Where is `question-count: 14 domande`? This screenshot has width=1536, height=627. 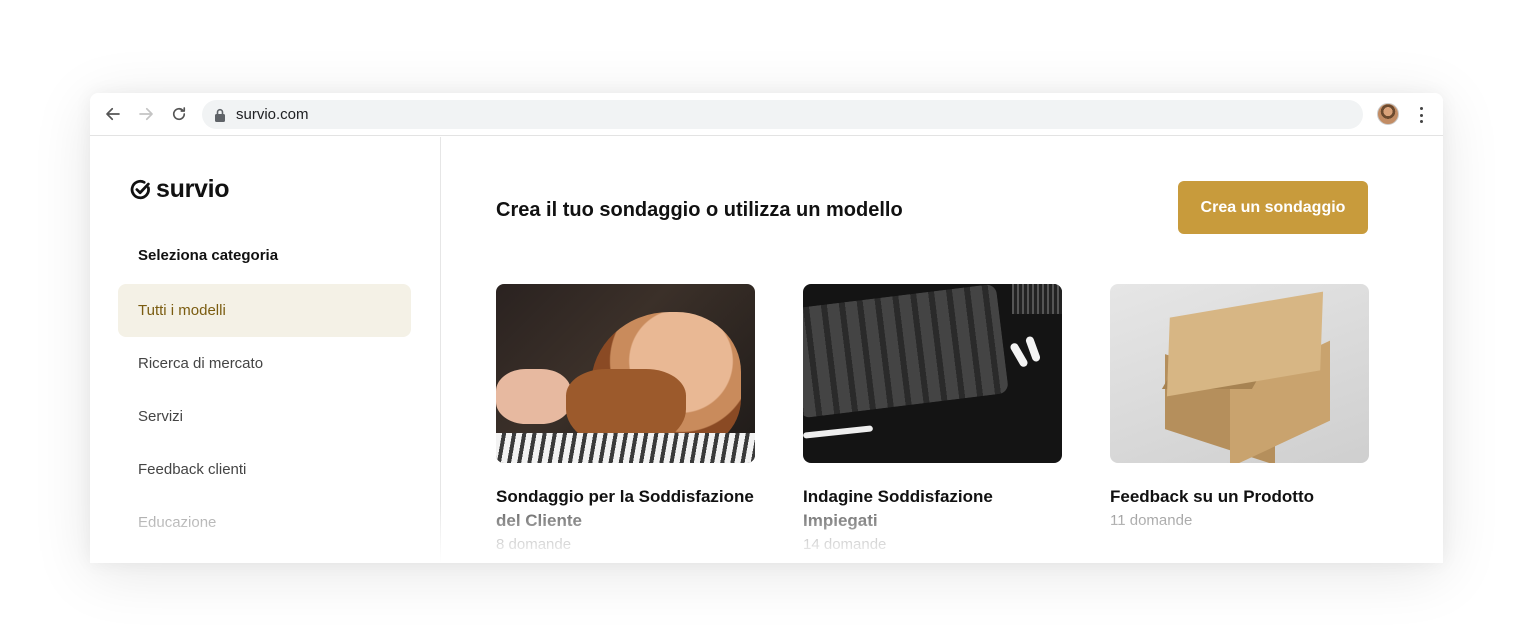 question-count: 14 domande is located at coordinates (845, 544).